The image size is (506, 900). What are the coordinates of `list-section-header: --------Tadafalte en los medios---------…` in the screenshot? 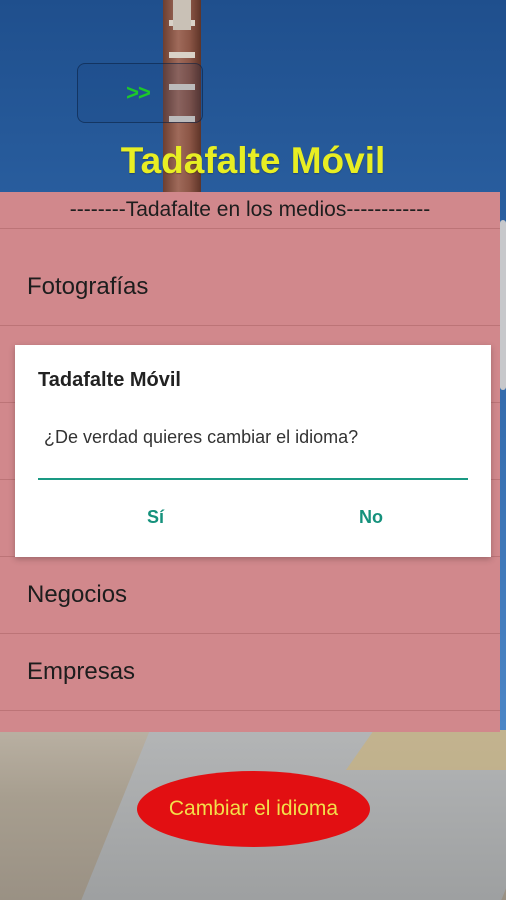 It's located at (250, 210).